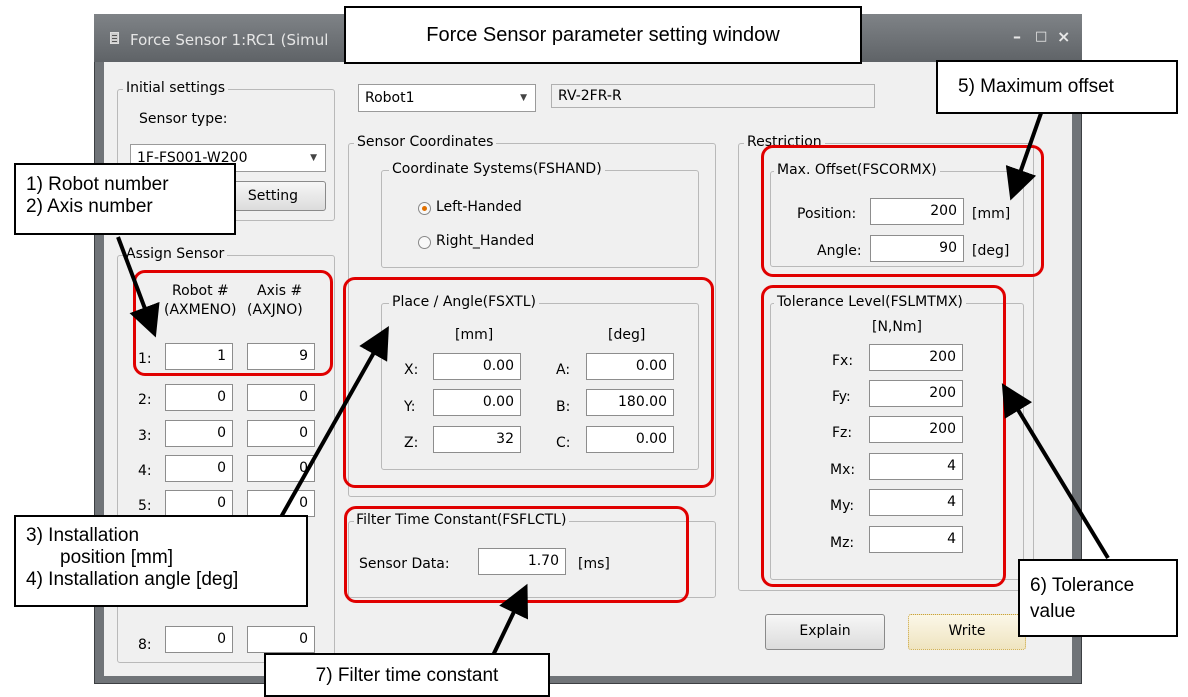 The image size is (1188, 697). I want to click on robot-number-callout-text: 1) Robot number, so click(97, 184).